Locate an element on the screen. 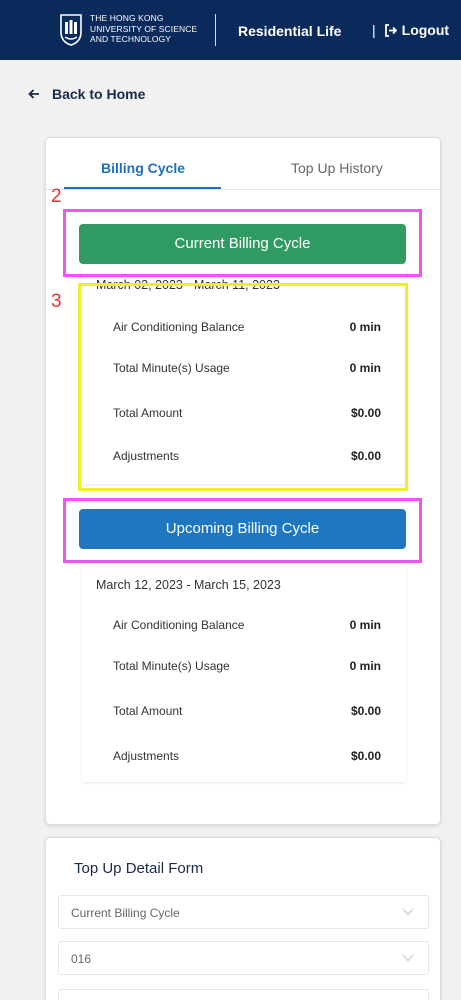  arrow-left-icon is located at coordinates (33, 94).